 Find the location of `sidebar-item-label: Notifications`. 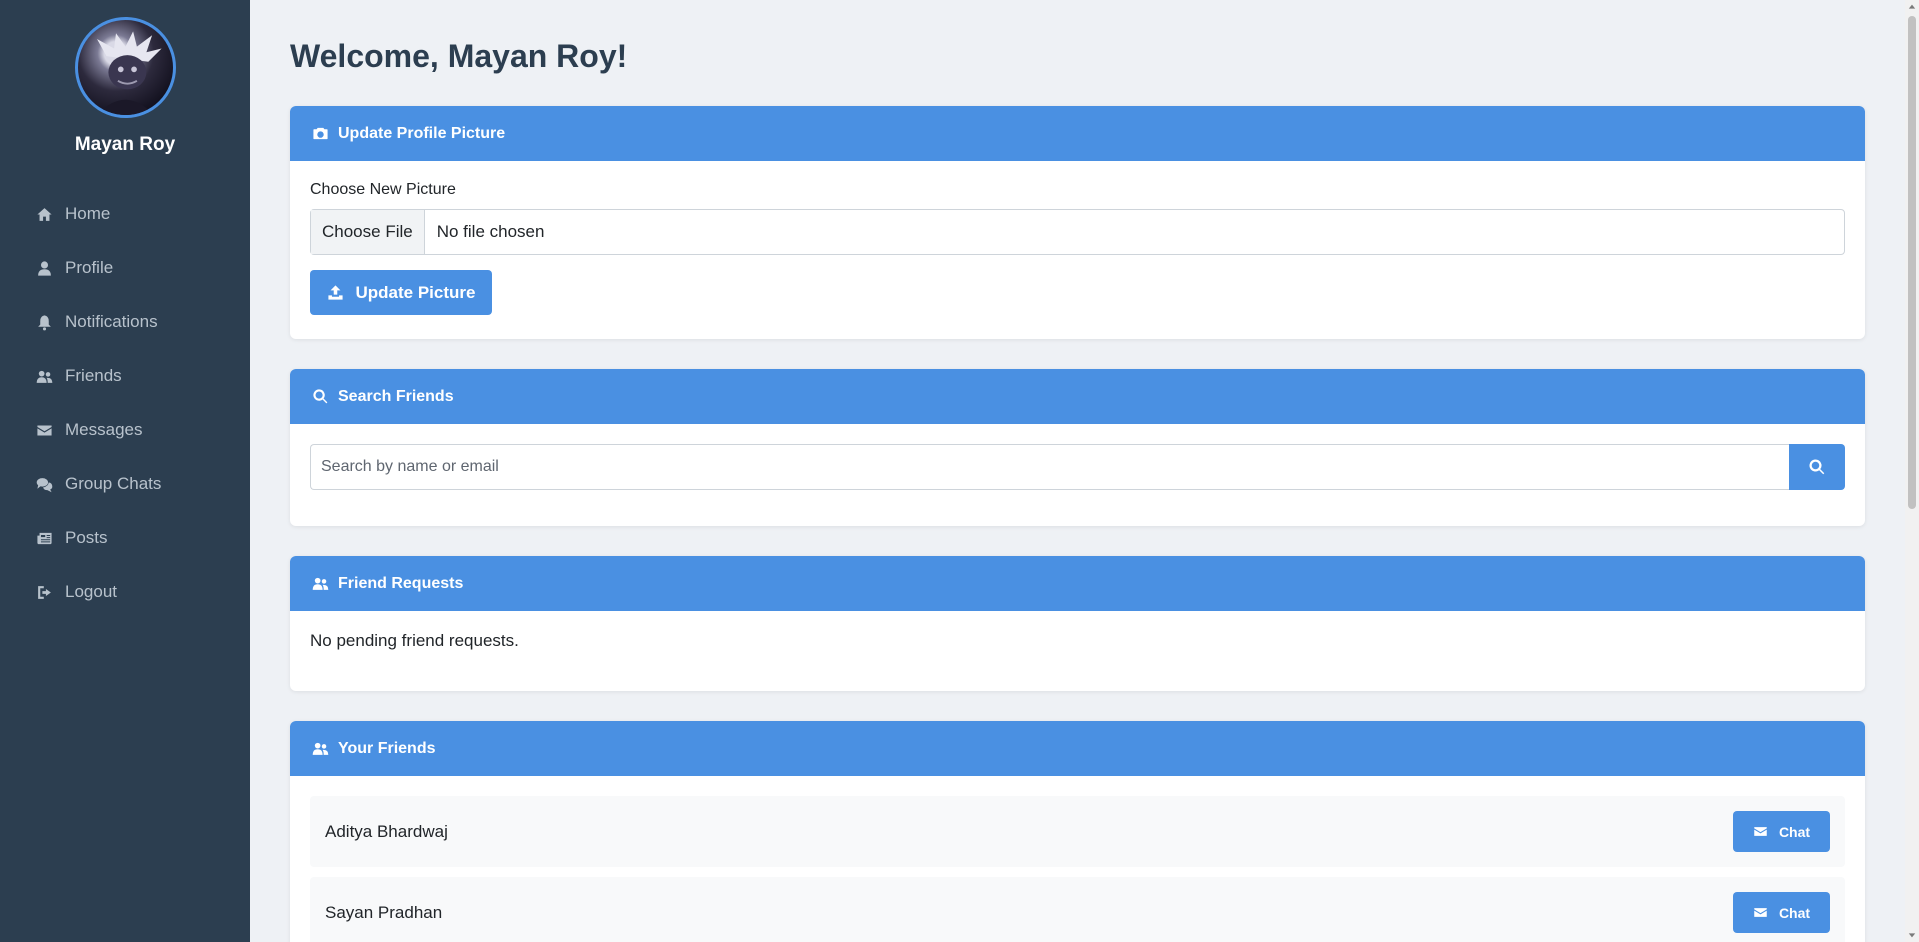

sidebar-item-label: Notifications is located at coordinates (111, 321).